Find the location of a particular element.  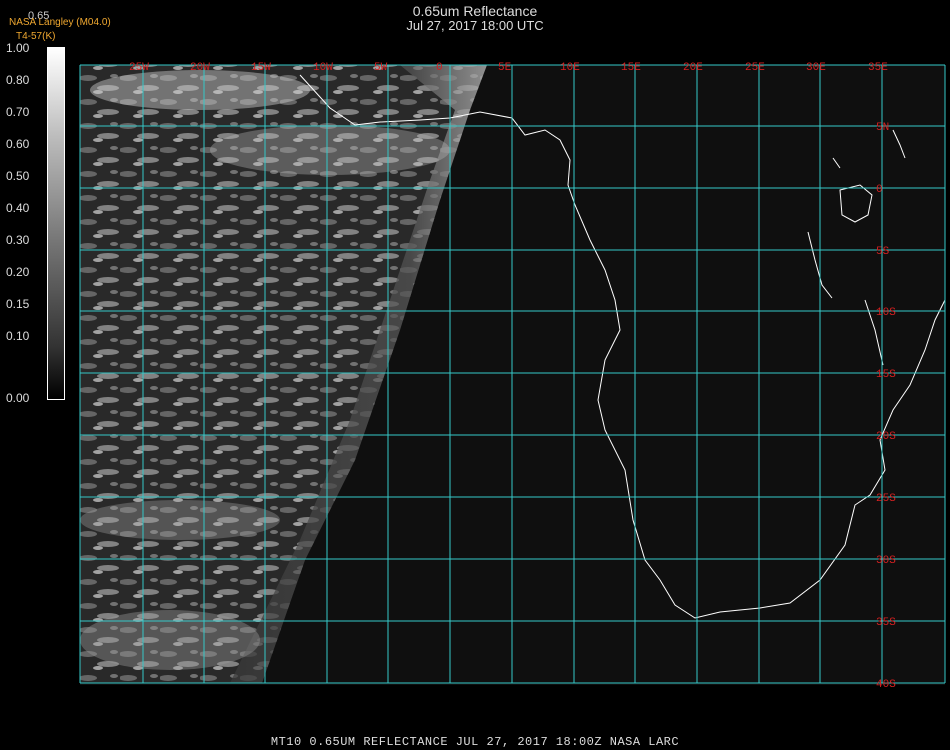

longitude-label: 15W is located at coordinates (261, 68).